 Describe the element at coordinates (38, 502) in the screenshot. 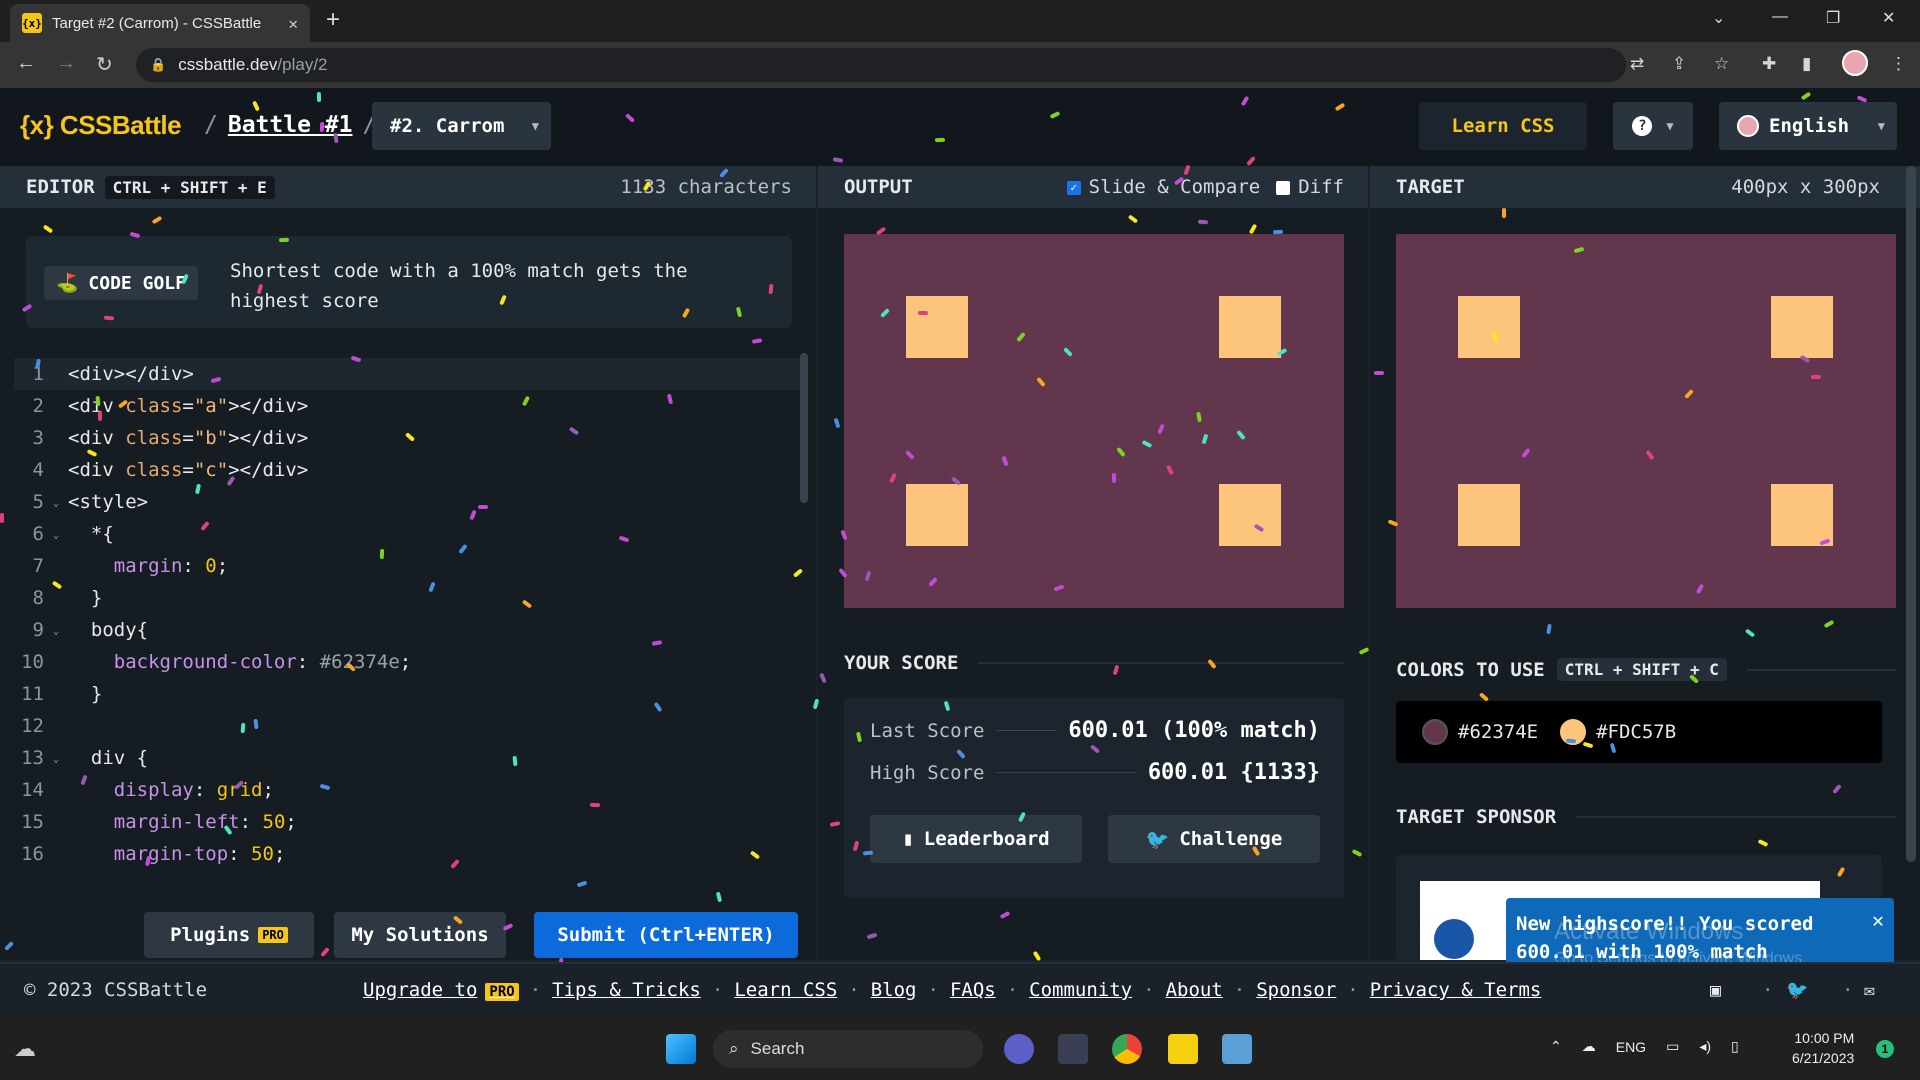

I see `line-number: 5` at that location.